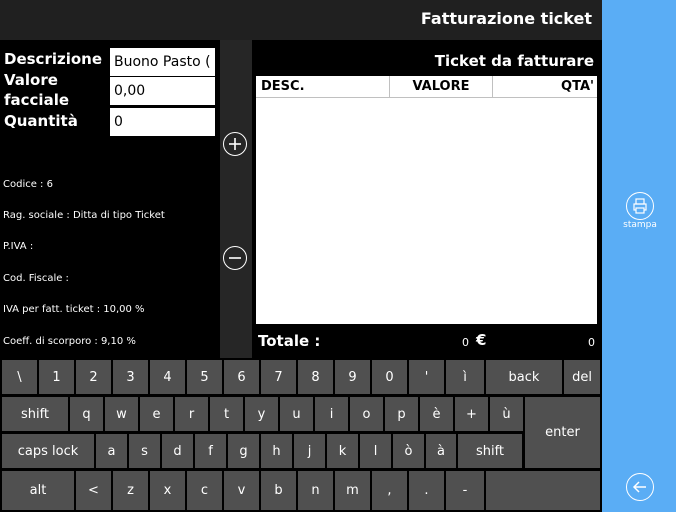  What do you see at coordinates (241, 377) in the screenshot?
I see `key-6: 6` at bounding box center [241, 377].